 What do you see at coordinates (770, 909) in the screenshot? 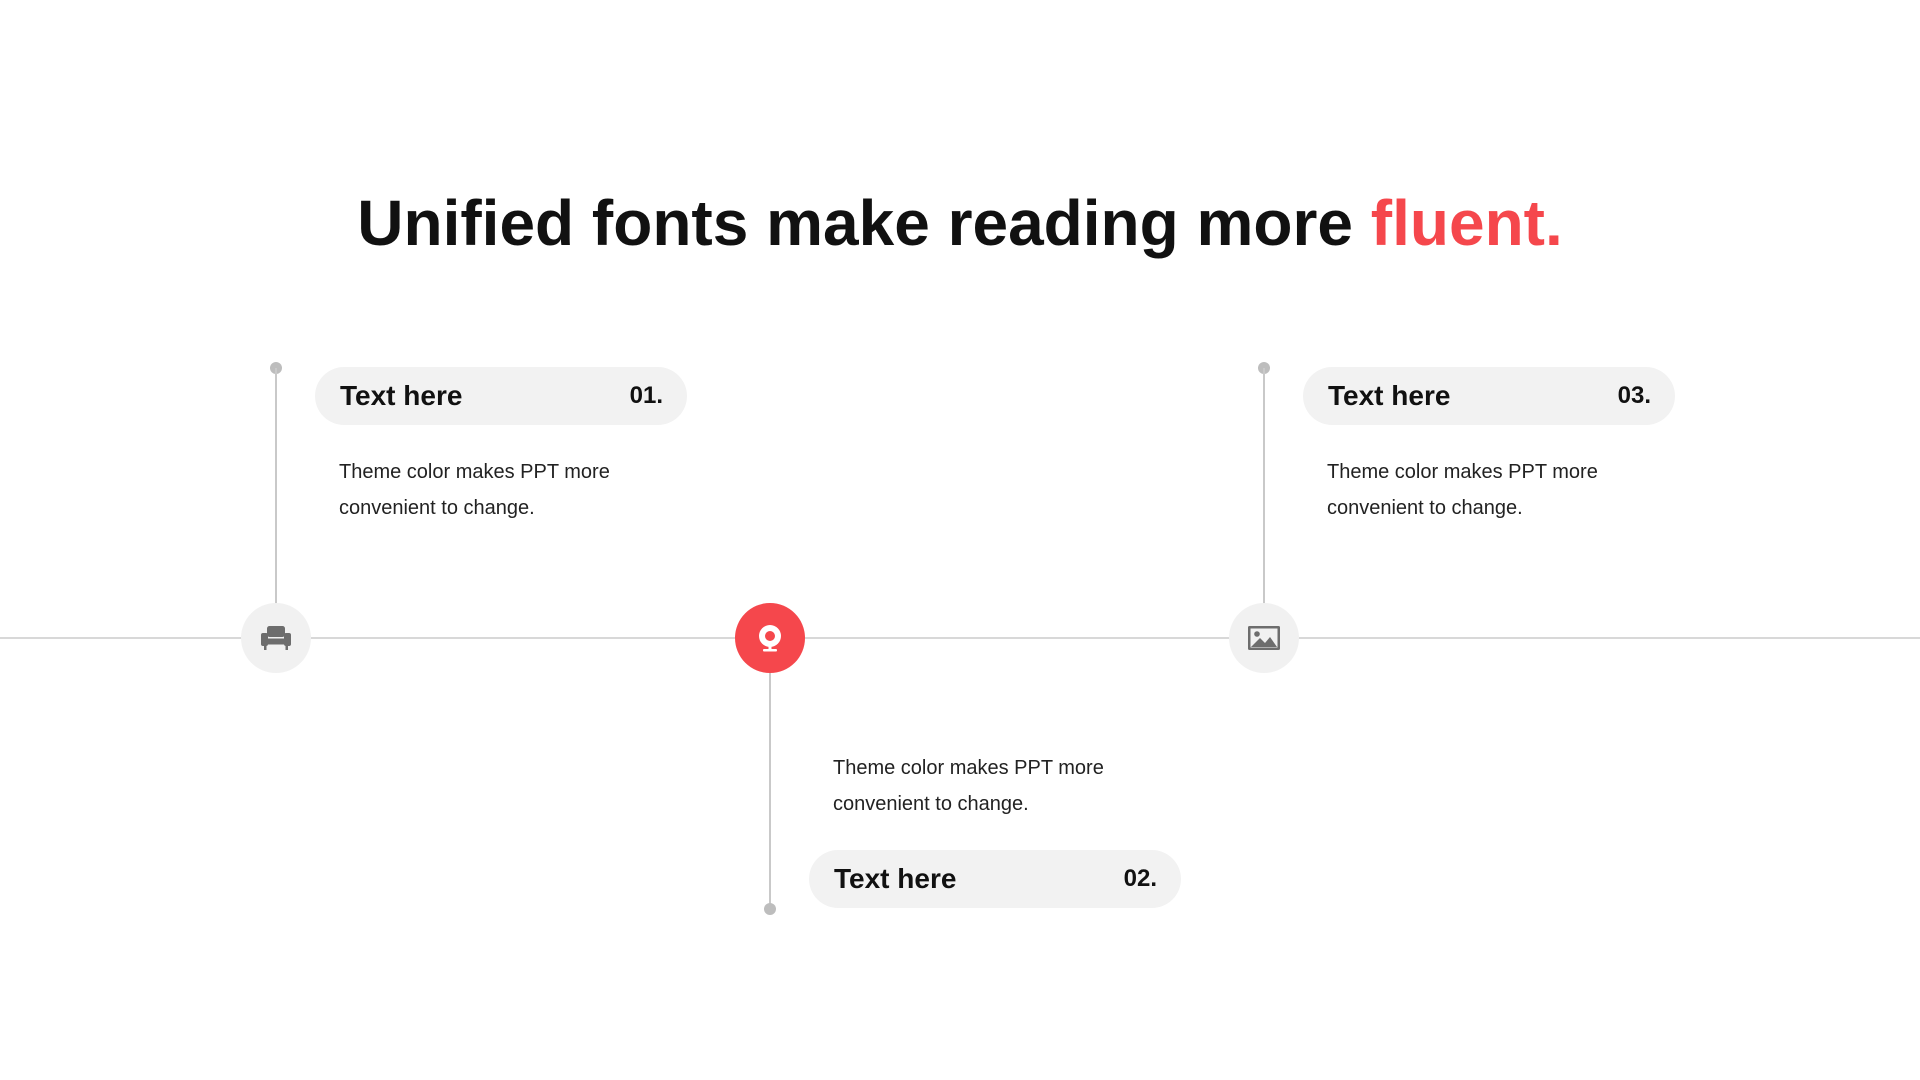
I see `connector-dot` at bounding box center [770, 909].